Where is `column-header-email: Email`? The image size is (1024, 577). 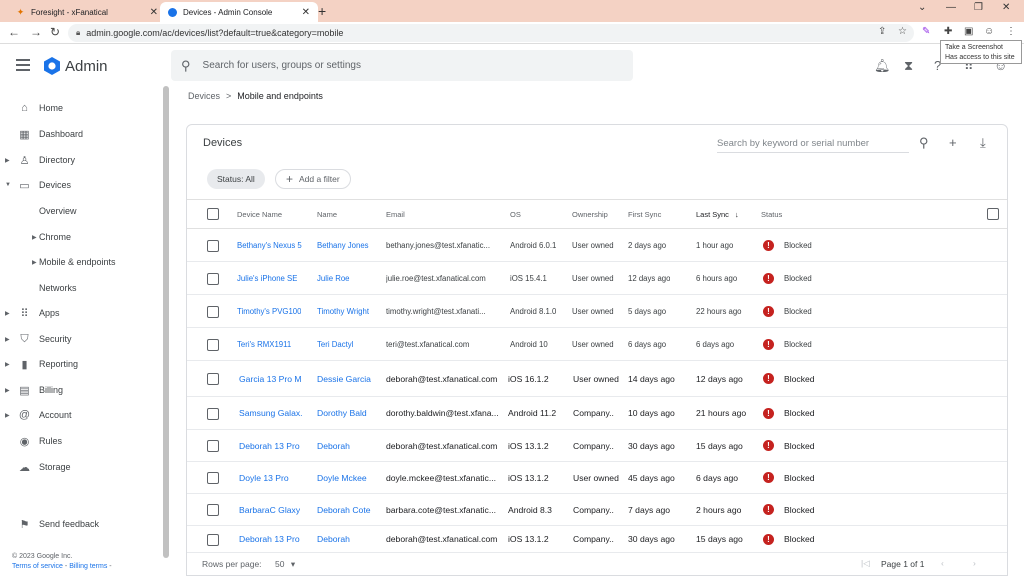 column-header-email: Email is located at coordinates (395, 214).